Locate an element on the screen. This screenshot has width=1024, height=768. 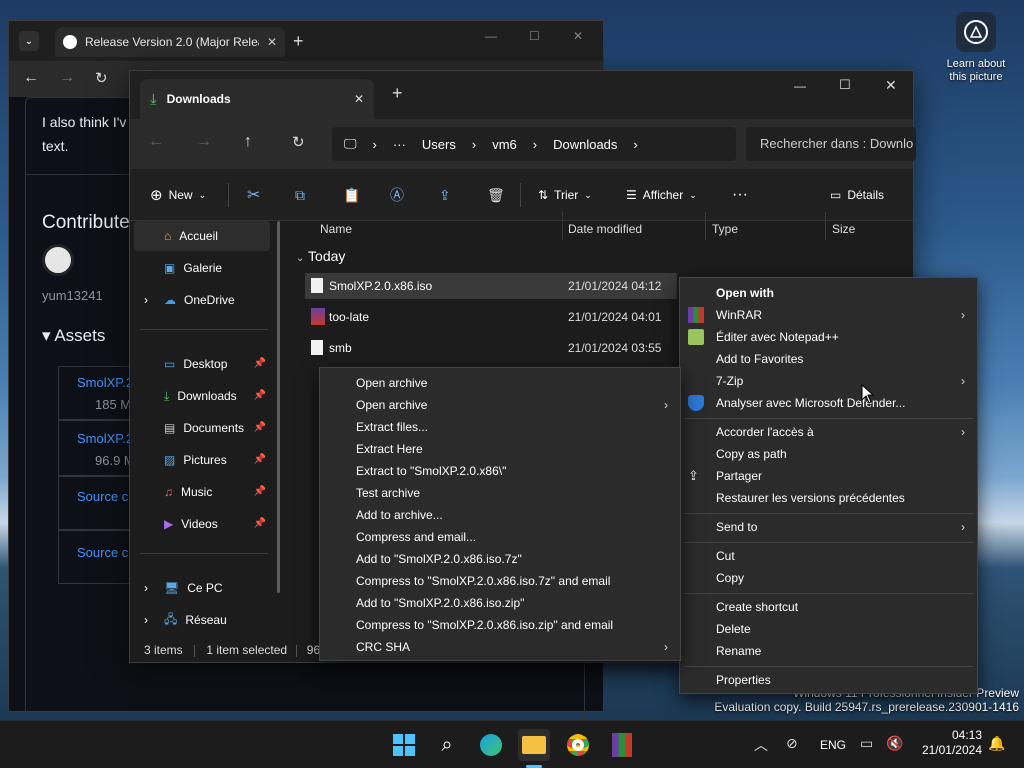
chevron-up-icon: ︿ is located at coordinates (761, 745).